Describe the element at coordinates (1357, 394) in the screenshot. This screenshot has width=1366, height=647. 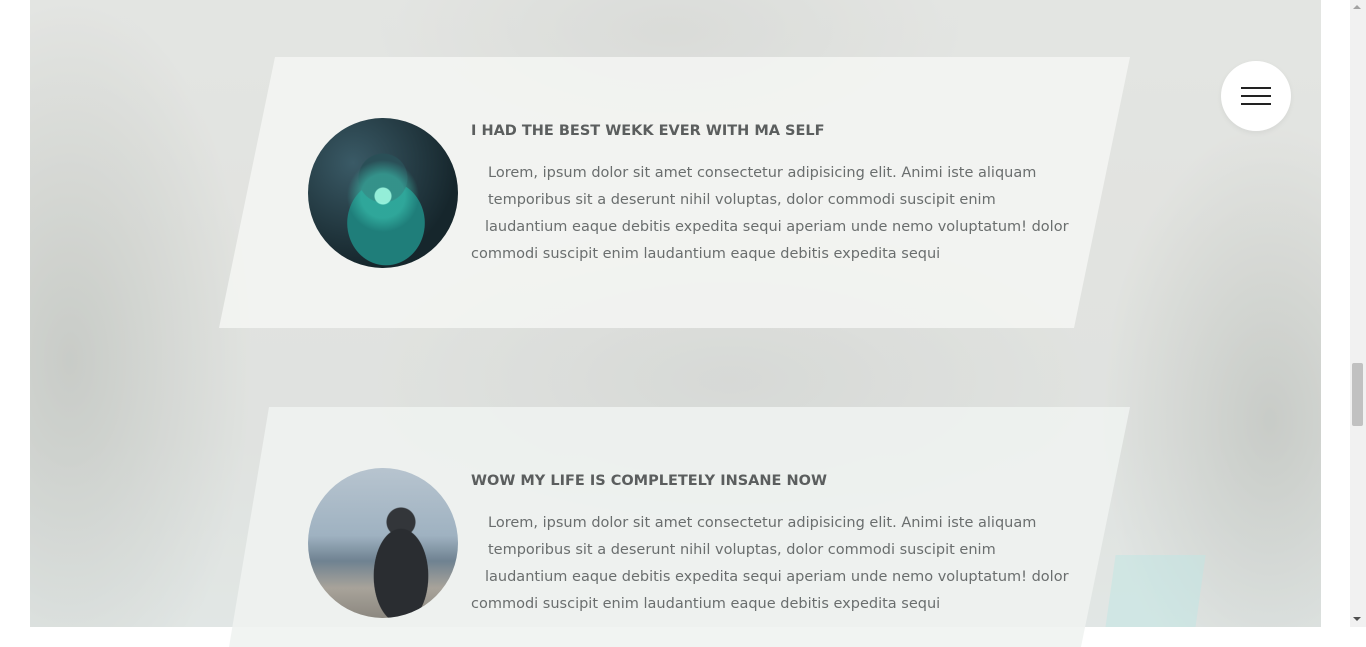
I see `scrollbar-thumb` at that location.